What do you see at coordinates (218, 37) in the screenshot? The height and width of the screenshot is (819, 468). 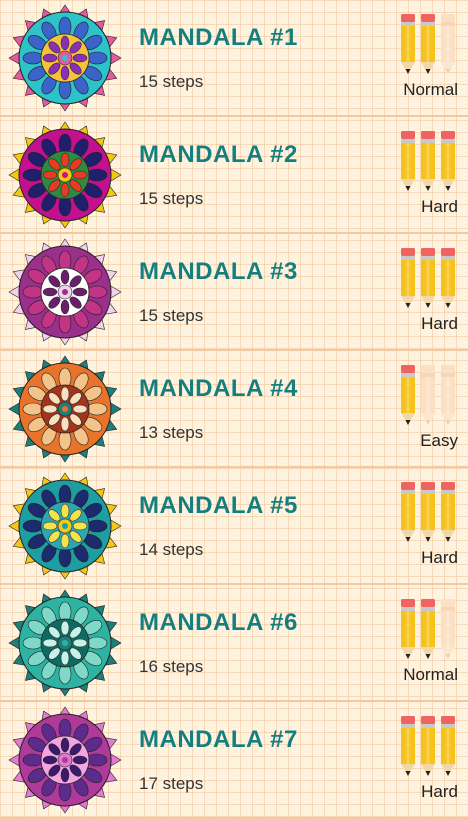 I see `mandala-title: MANDALA #1` at bounding box center [218, 37].